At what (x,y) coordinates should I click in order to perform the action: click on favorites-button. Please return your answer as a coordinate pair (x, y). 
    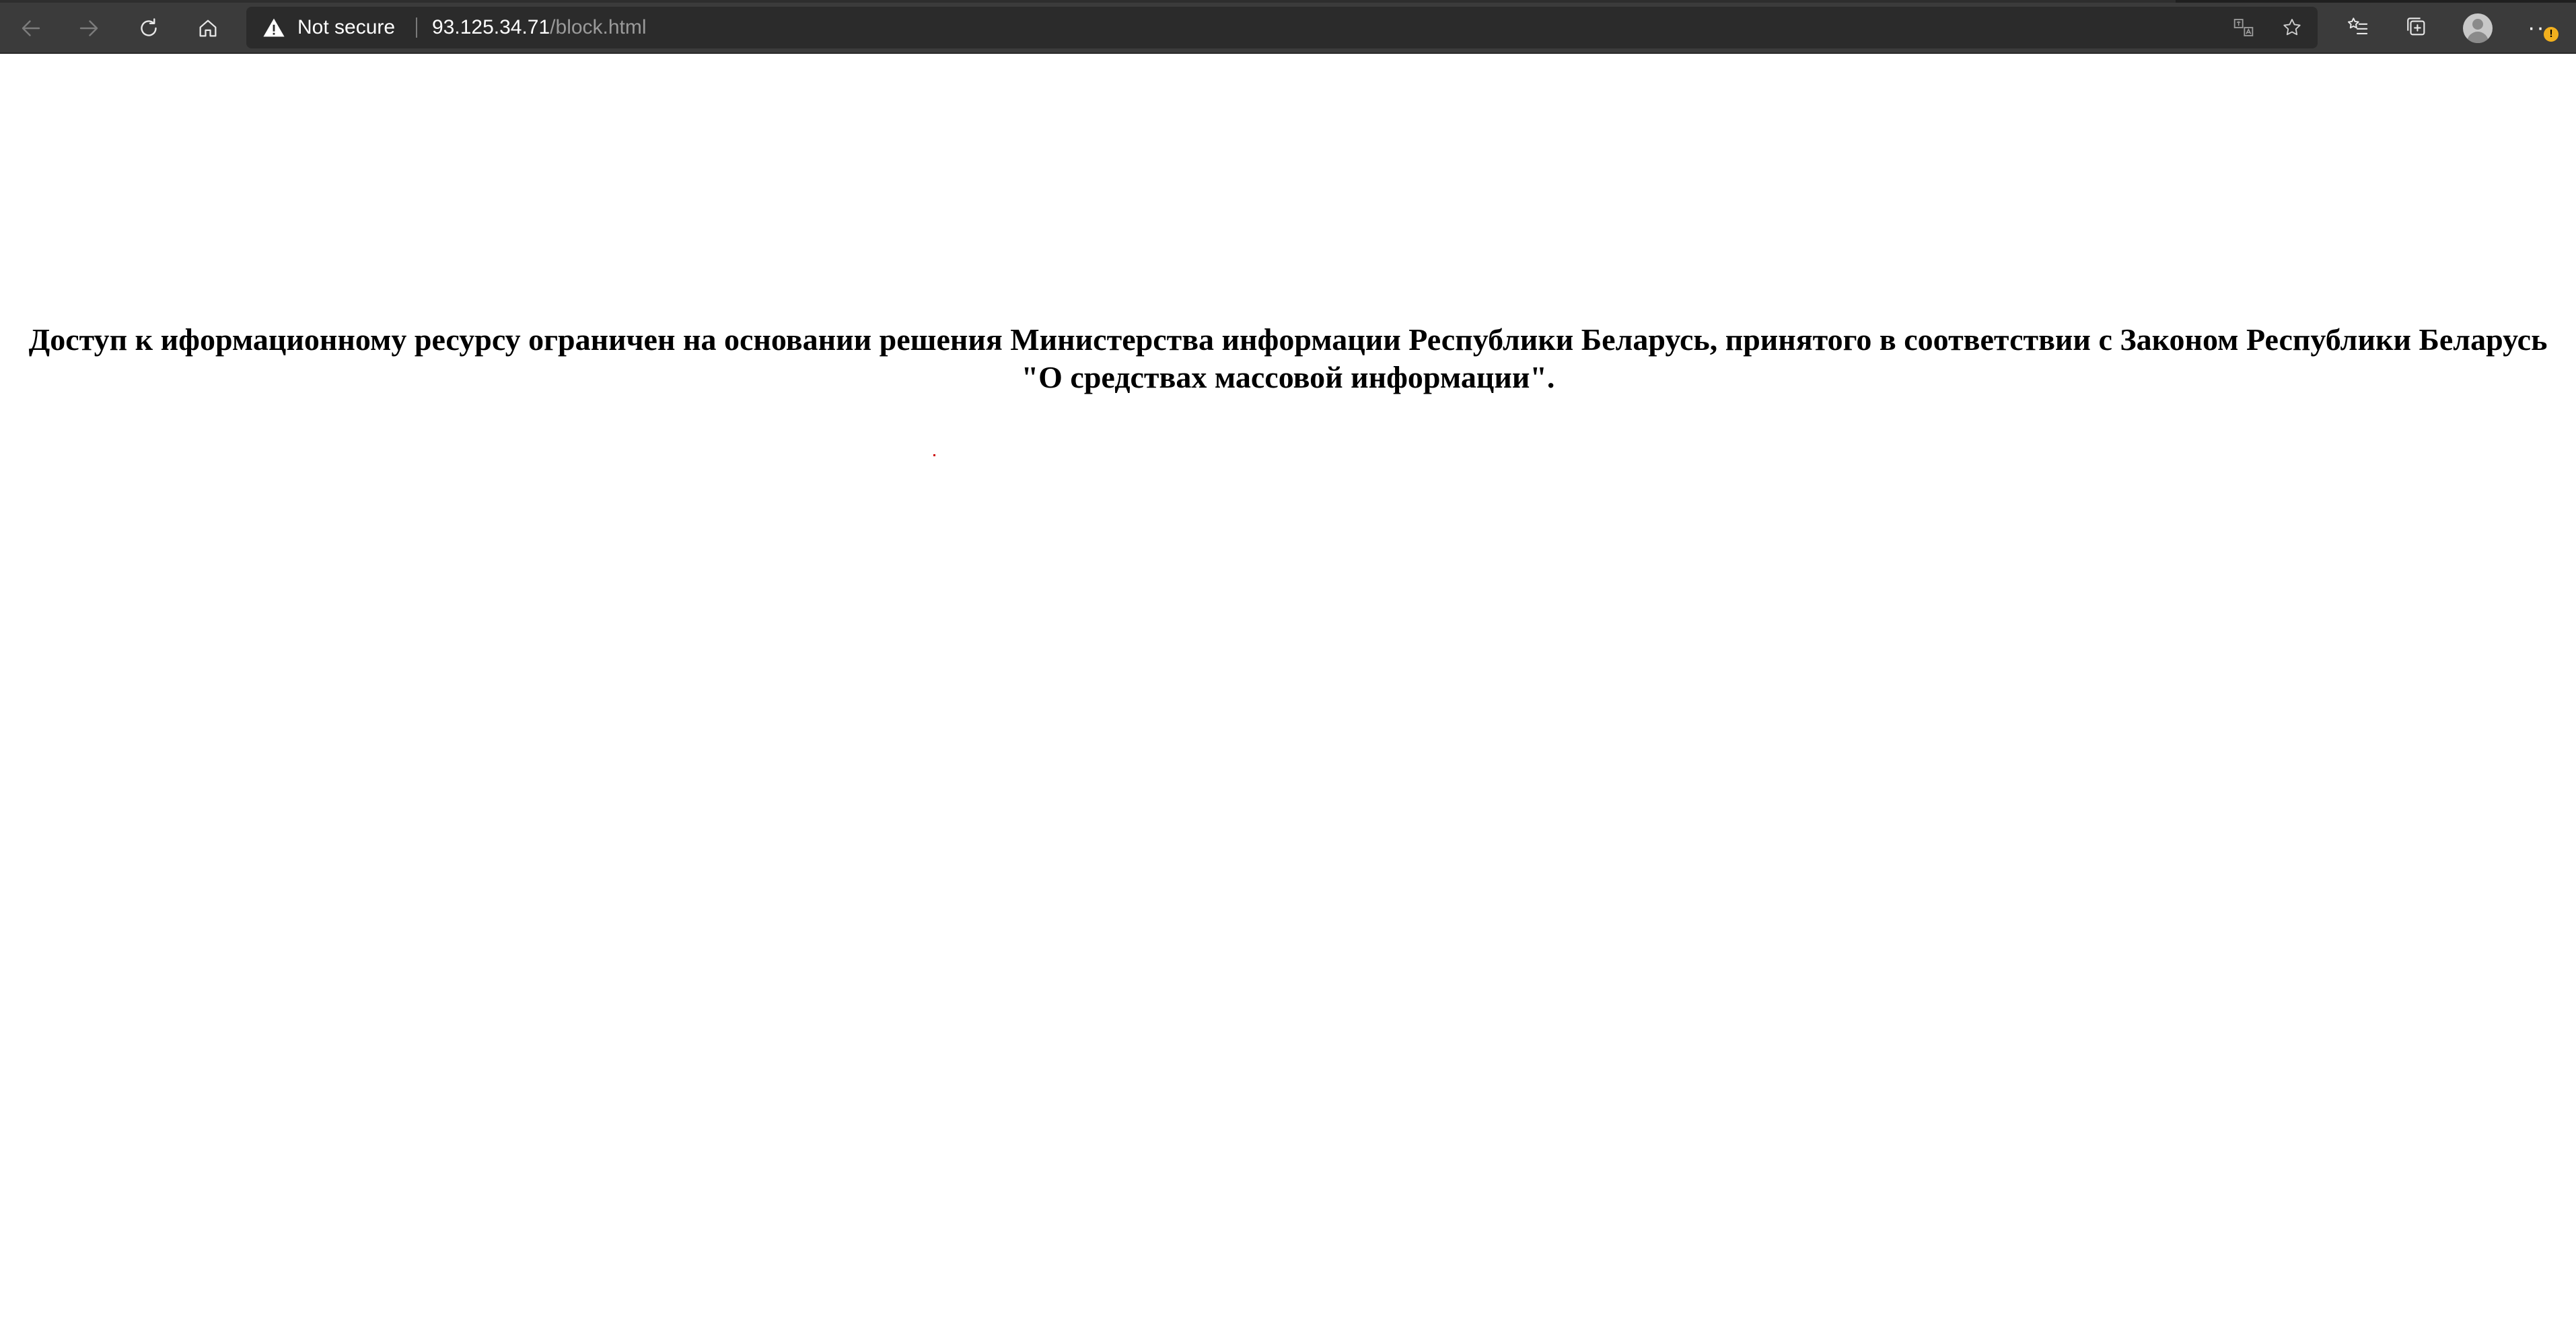
    Looking at the image, I should click on (2357, 28).